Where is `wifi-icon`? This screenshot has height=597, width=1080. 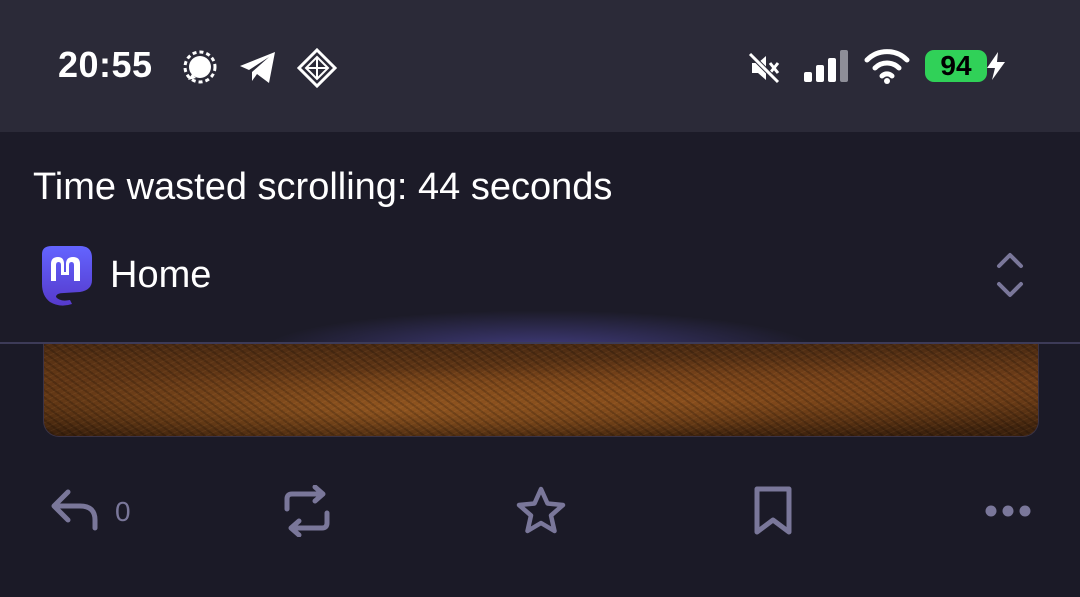 wifi-icon is located at coordinates (887, 66).